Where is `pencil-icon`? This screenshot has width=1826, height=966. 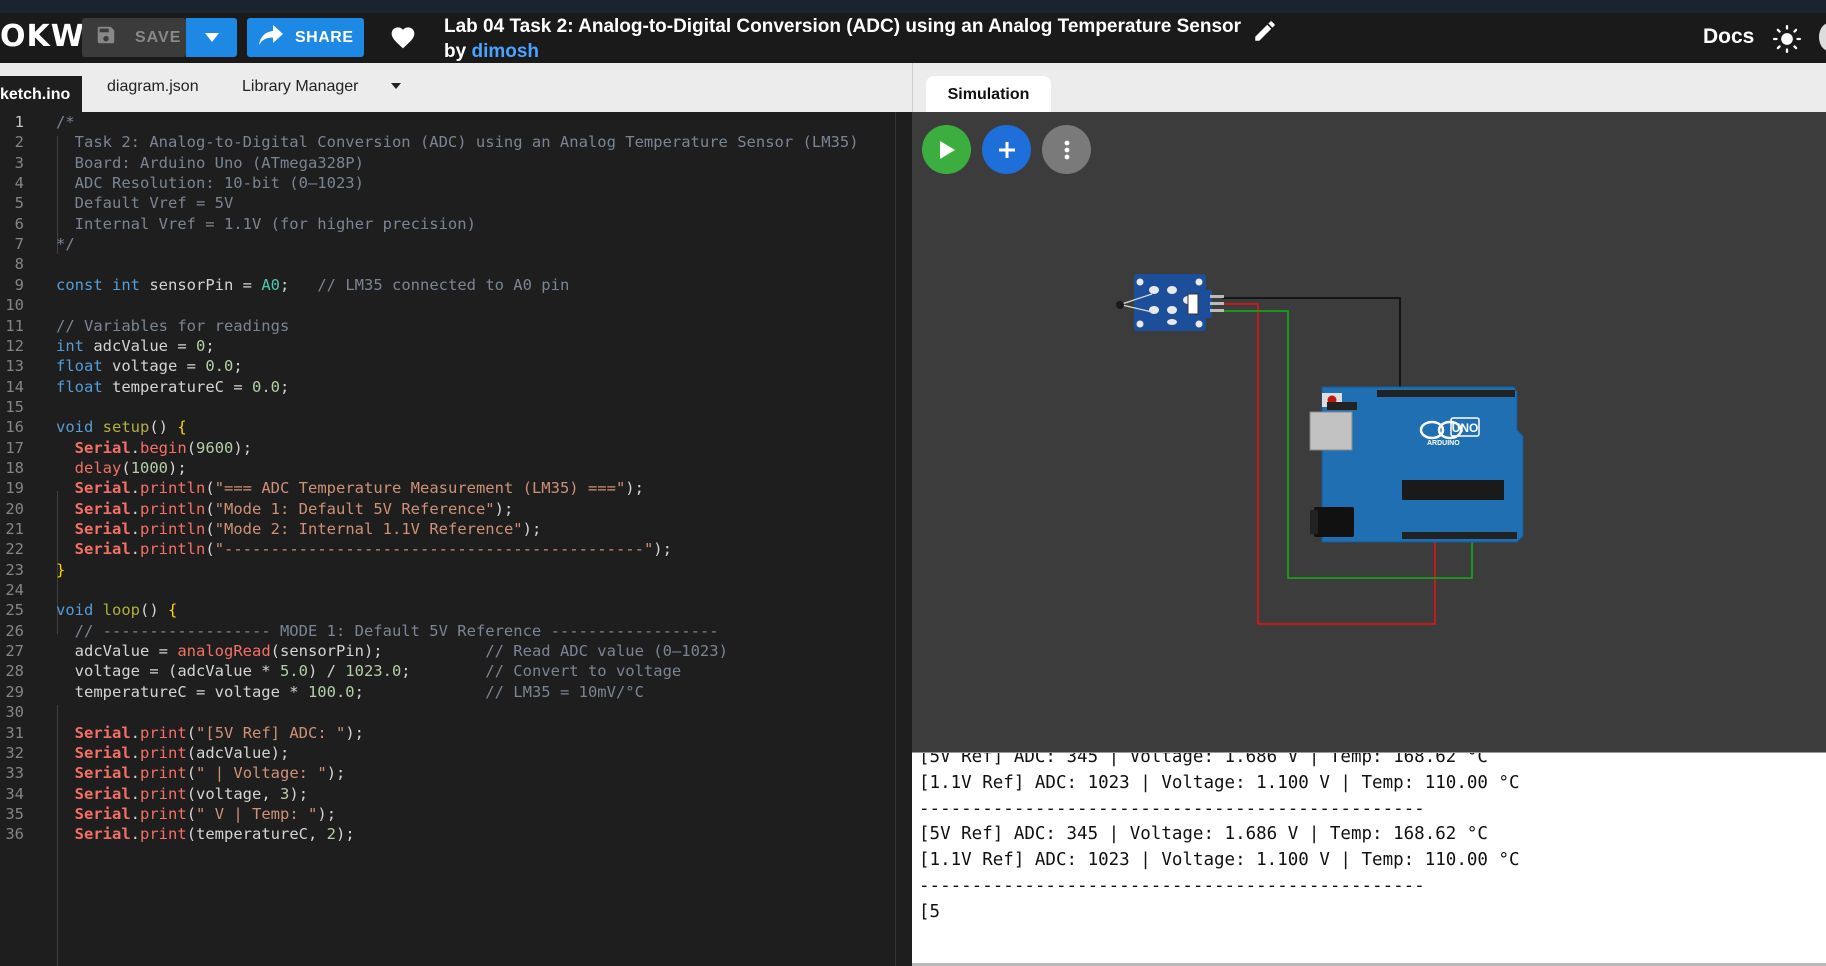
pencil-icon is located at coordinates (1265, 33).